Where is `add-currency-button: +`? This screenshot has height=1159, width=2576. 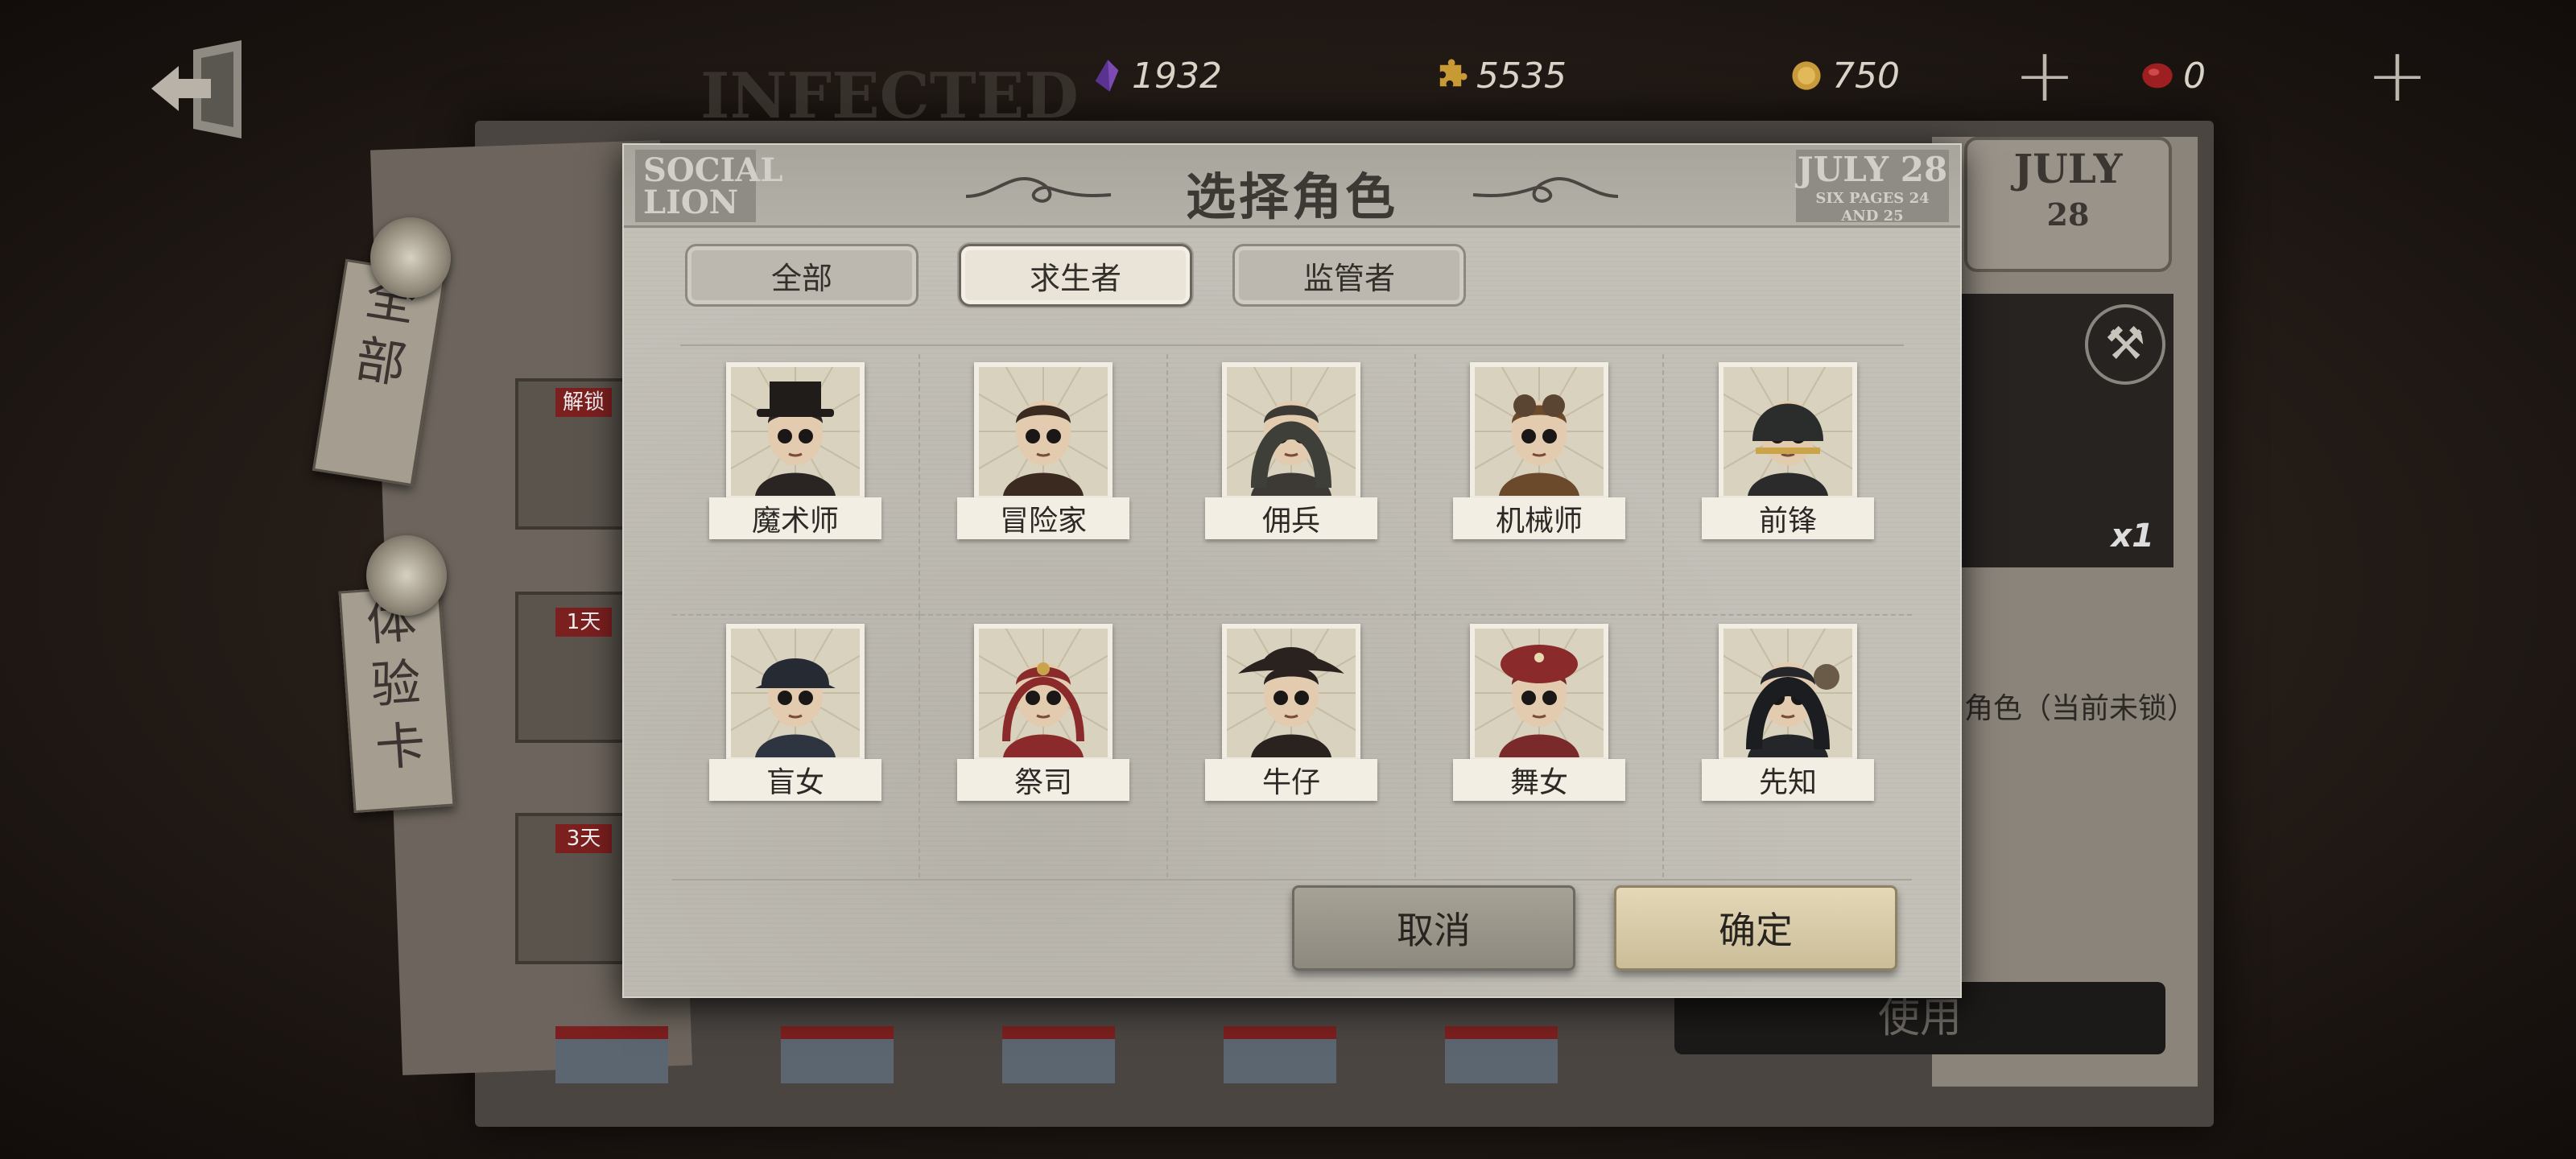 add-currency-button: + is located at coordinates (2045, 76).